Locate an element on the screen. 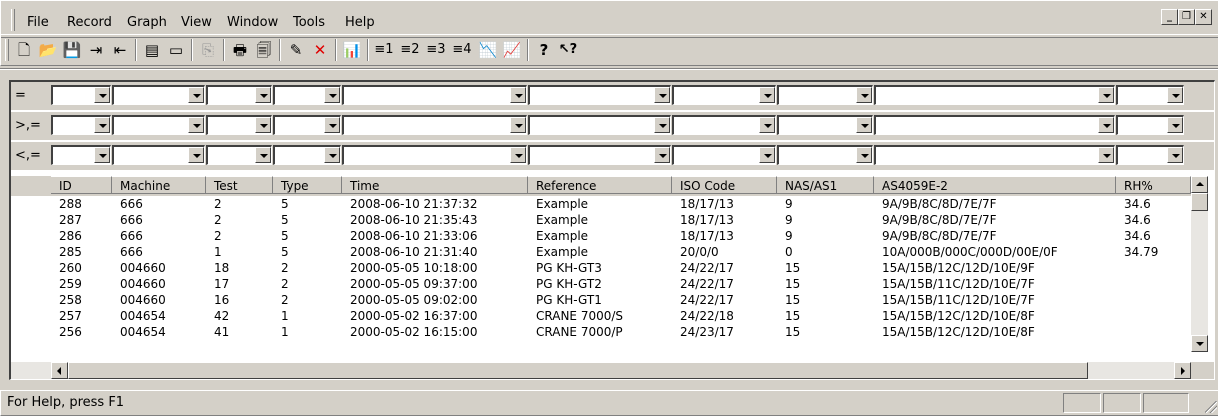 This screenshot has height=416, width=1218. cell-rh: 34.79 is located at coordinates (1153, 252).